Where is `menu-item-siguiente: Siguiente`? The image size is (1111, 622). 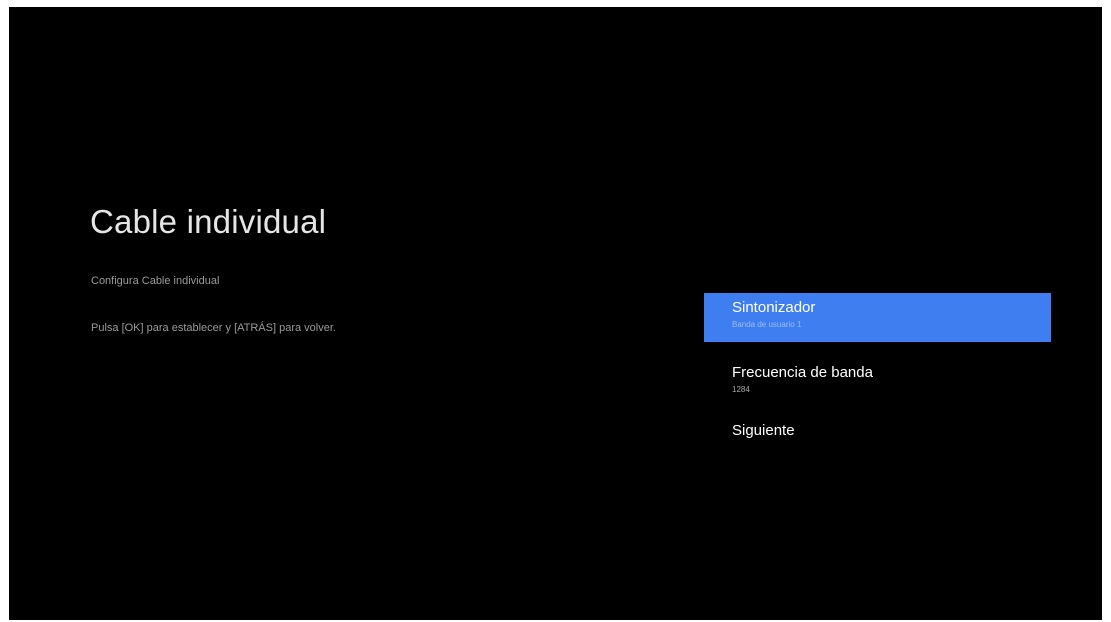
menu-item-siguiente: Siguiente is located at coordinates (877, 432).